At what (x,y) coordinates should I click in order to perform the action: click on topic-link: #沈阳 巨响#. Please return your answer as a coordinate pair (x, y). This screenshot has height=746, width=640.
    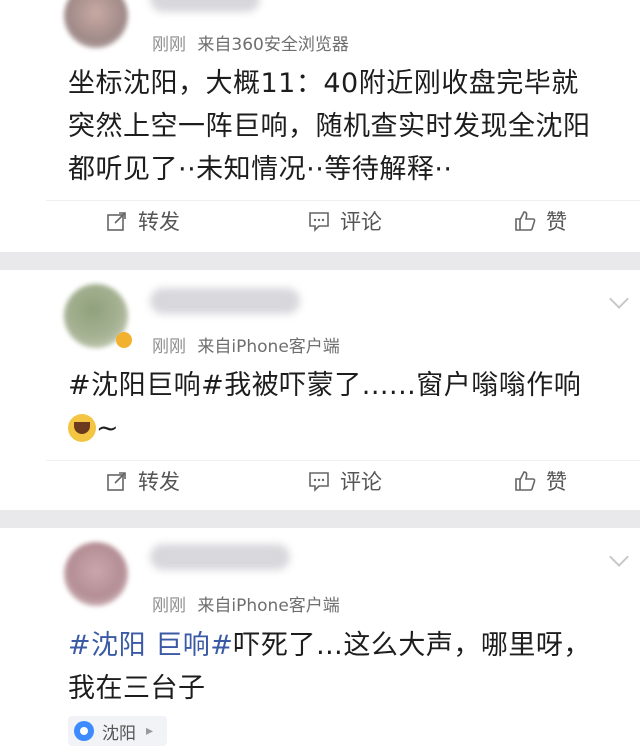
    Looking at the image, I should click on (150, 645).